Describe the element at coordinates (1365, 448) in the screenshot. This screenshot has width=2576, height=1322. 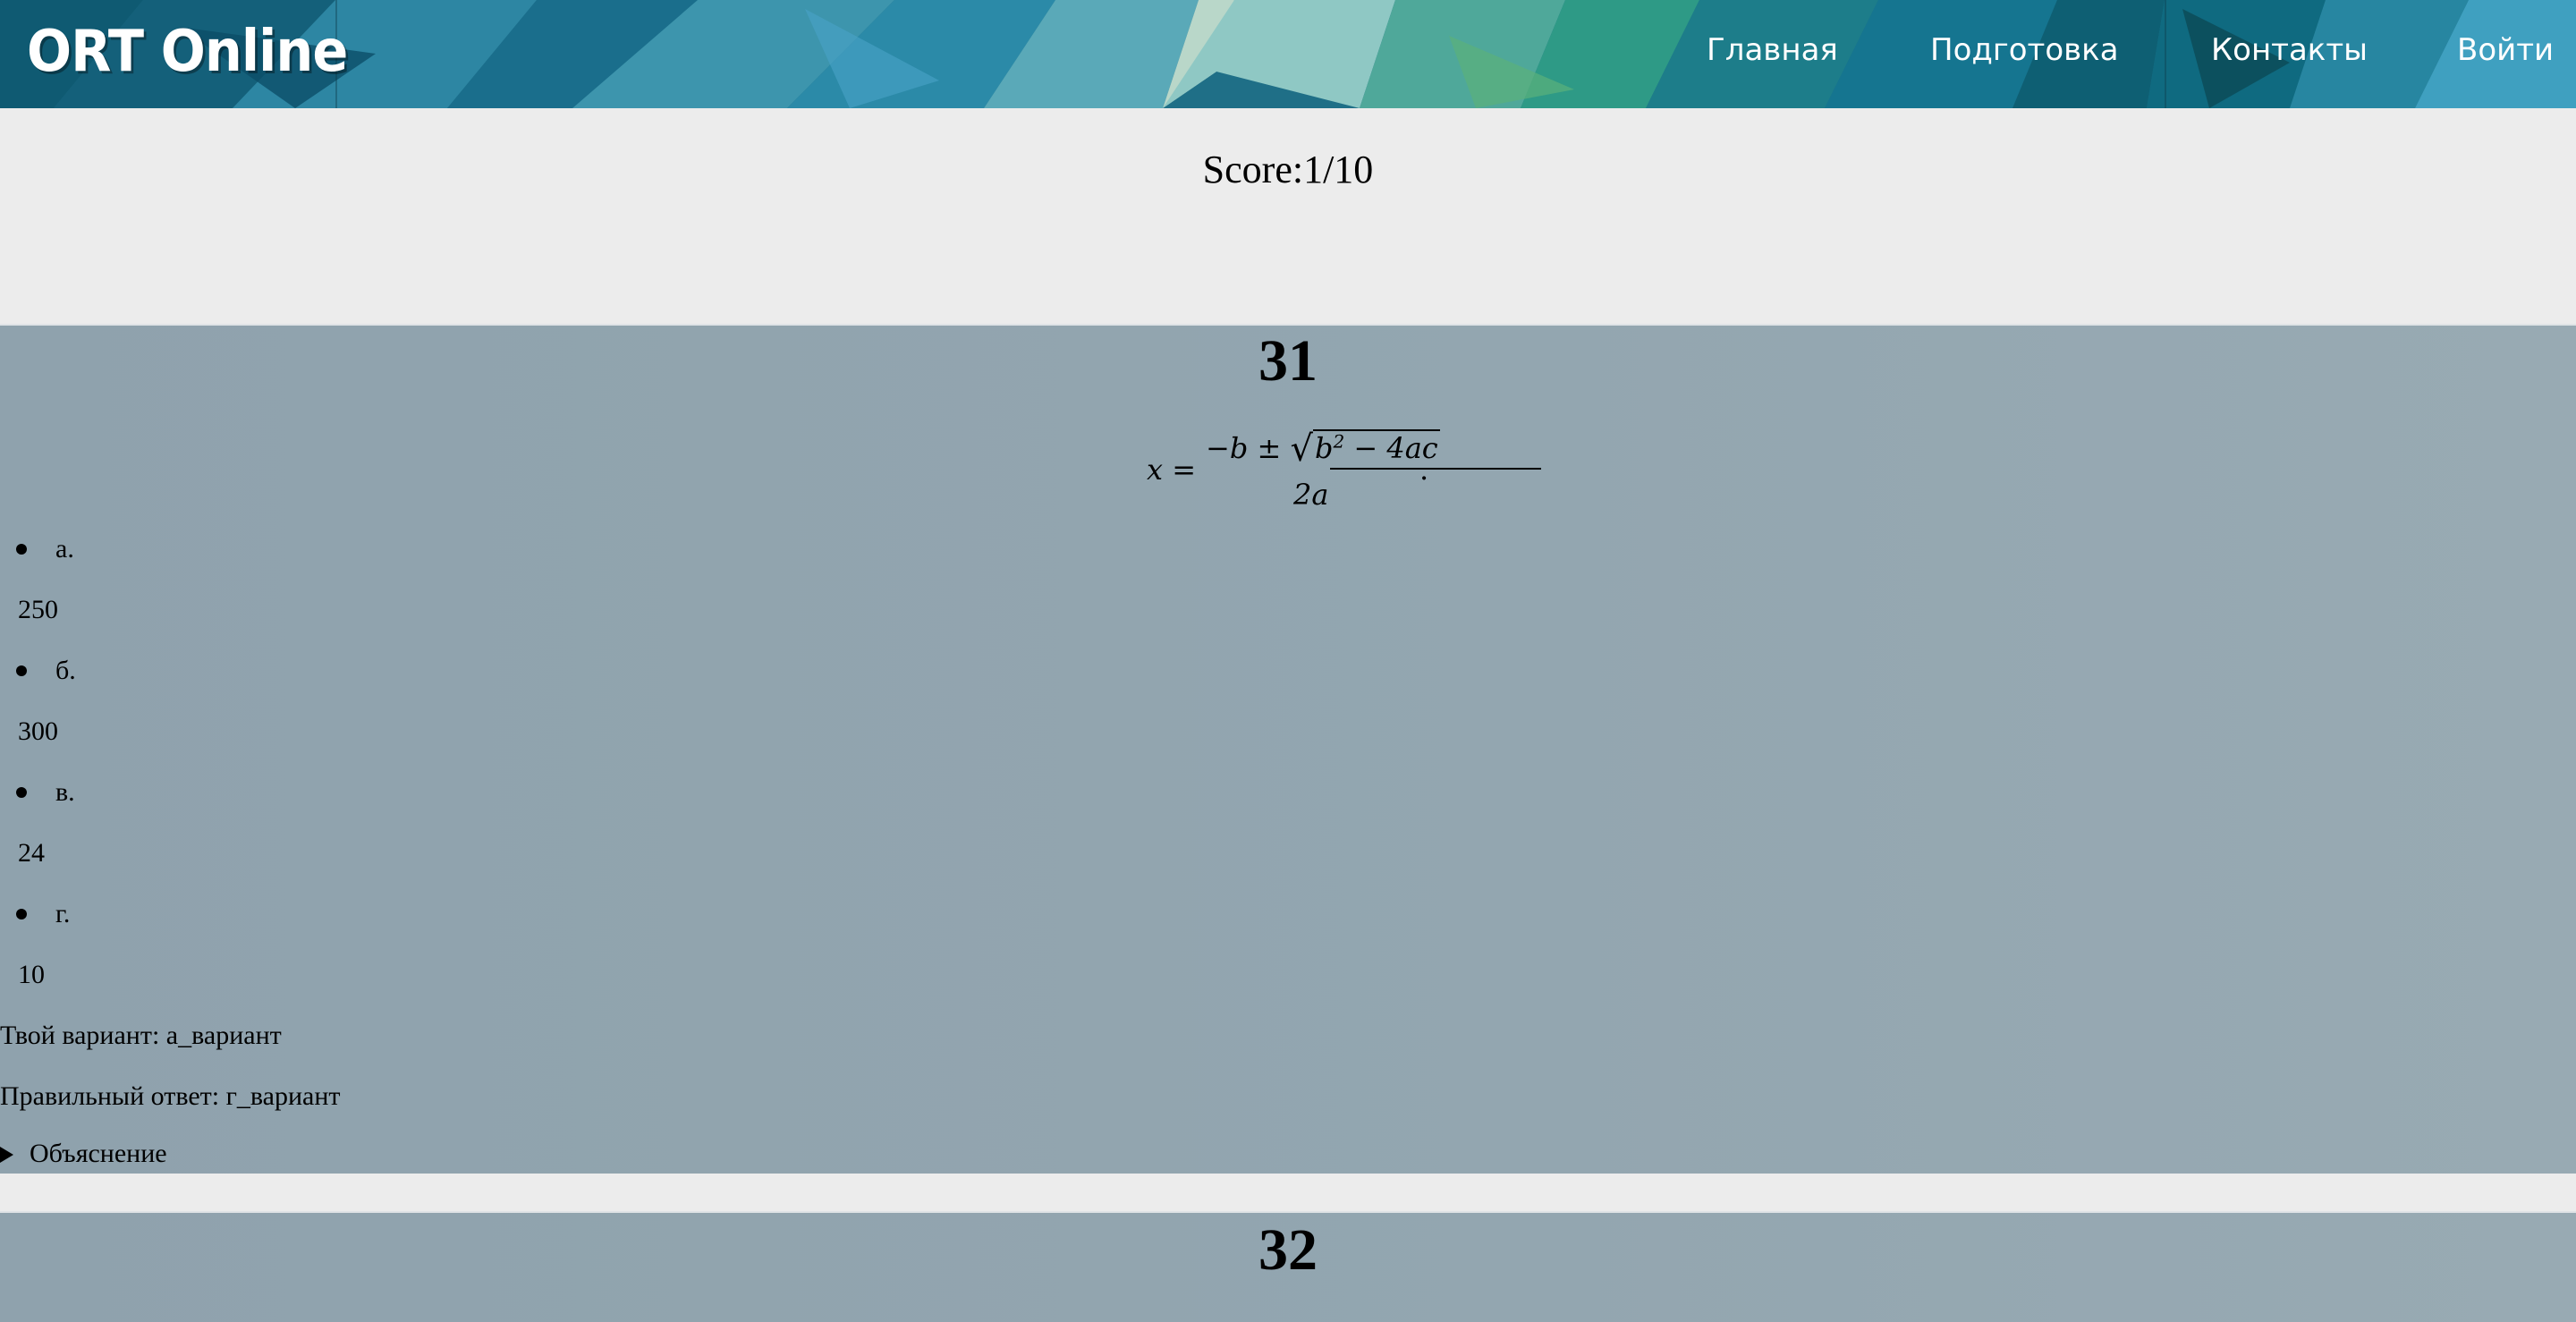
I see `square-root: √b2 − 4ac` at that location.